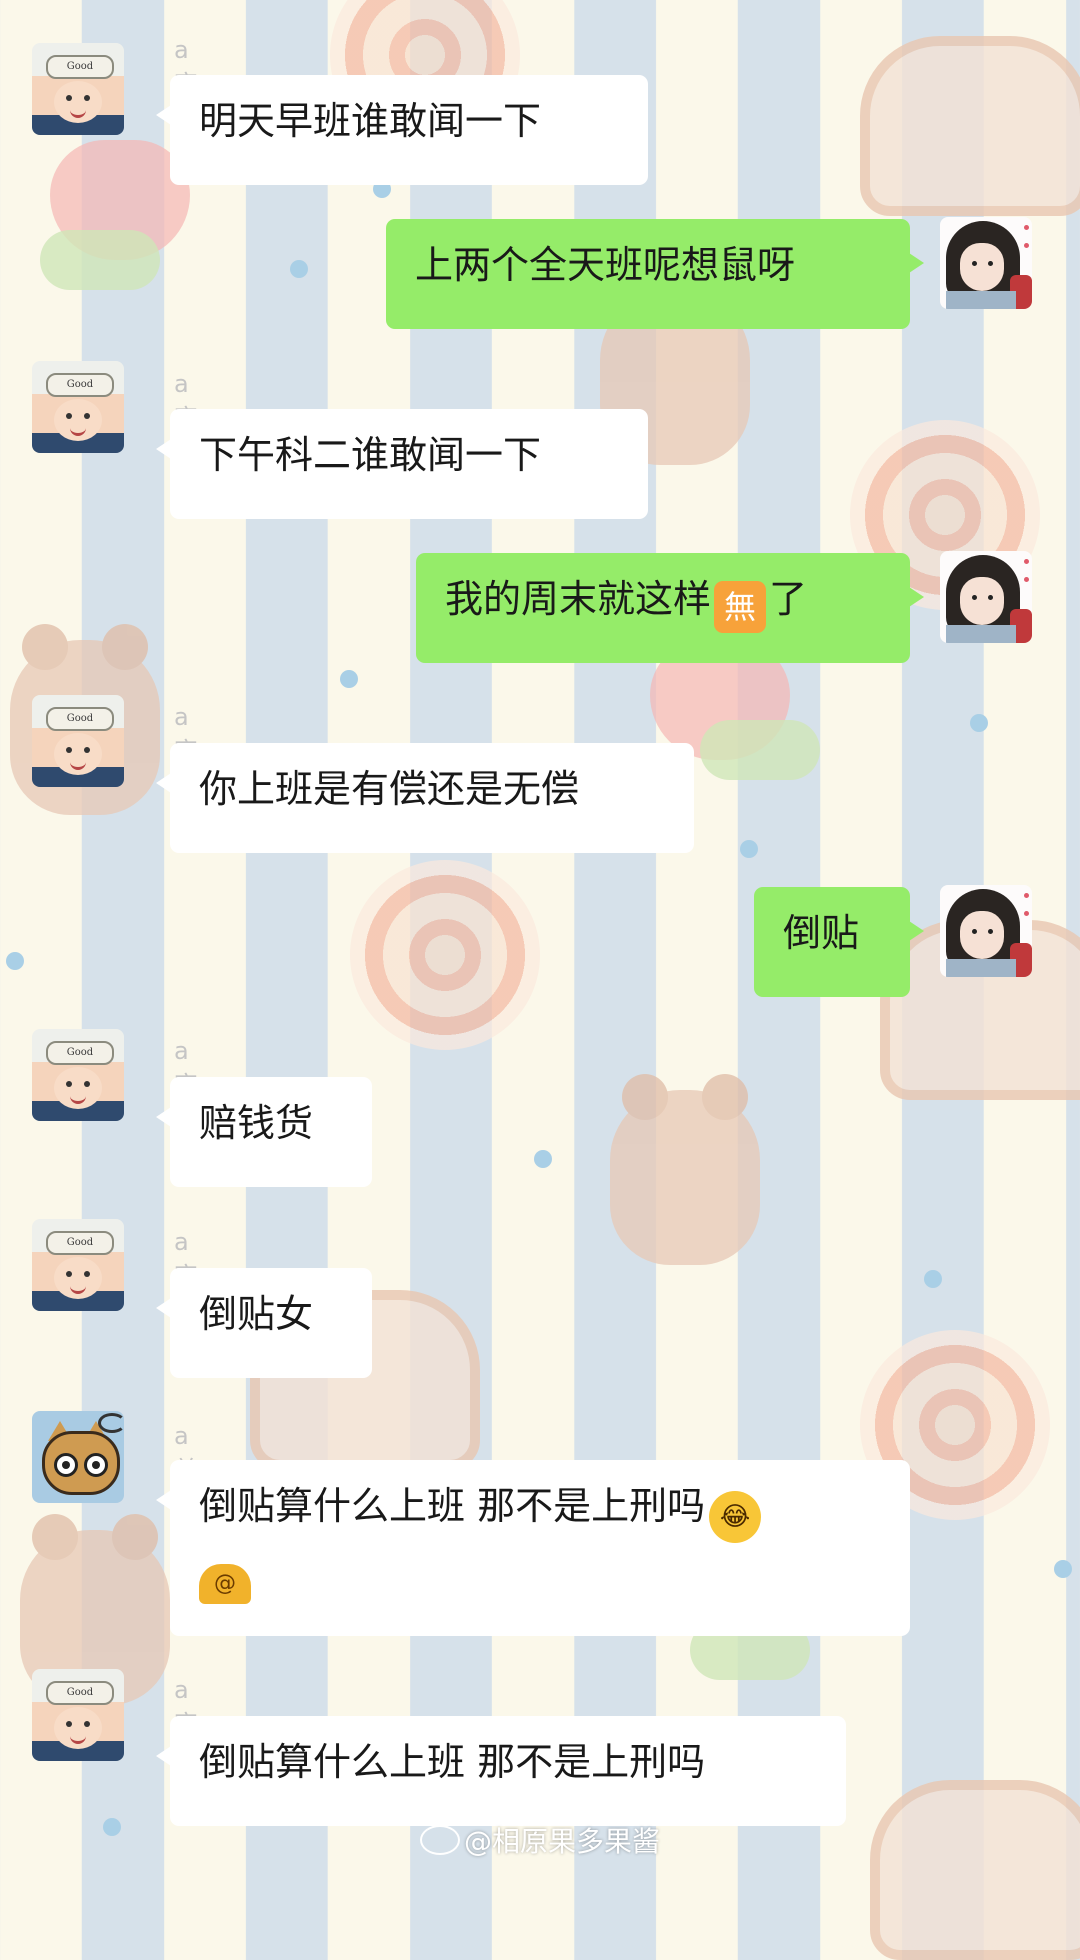  What do you see at coordinates (402, 464) in the screenshot?
I see `message-bubble: 下午科二谁敢闻一下` at bounding box center [402, 464].